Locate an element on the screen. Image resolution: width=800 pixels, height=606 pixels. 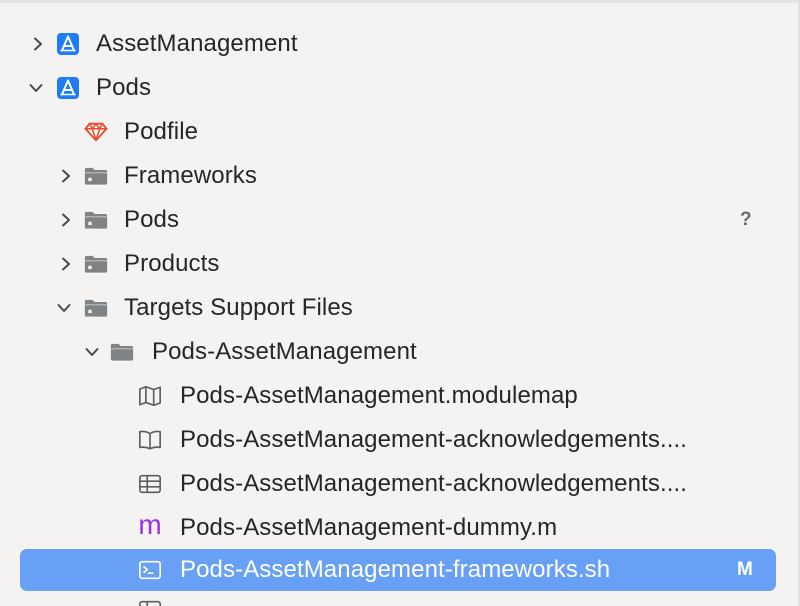
objc-glyph: m is located at coordinates (150, 524).